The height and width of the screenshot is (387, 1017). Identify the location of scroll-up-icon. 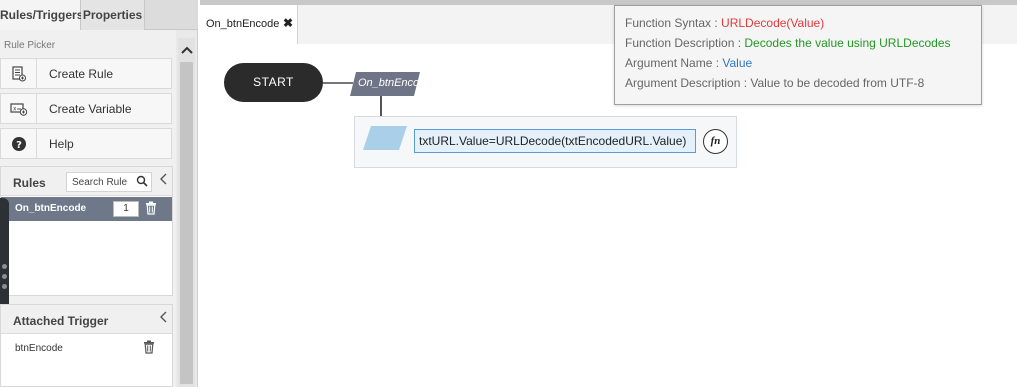
(186, 49).